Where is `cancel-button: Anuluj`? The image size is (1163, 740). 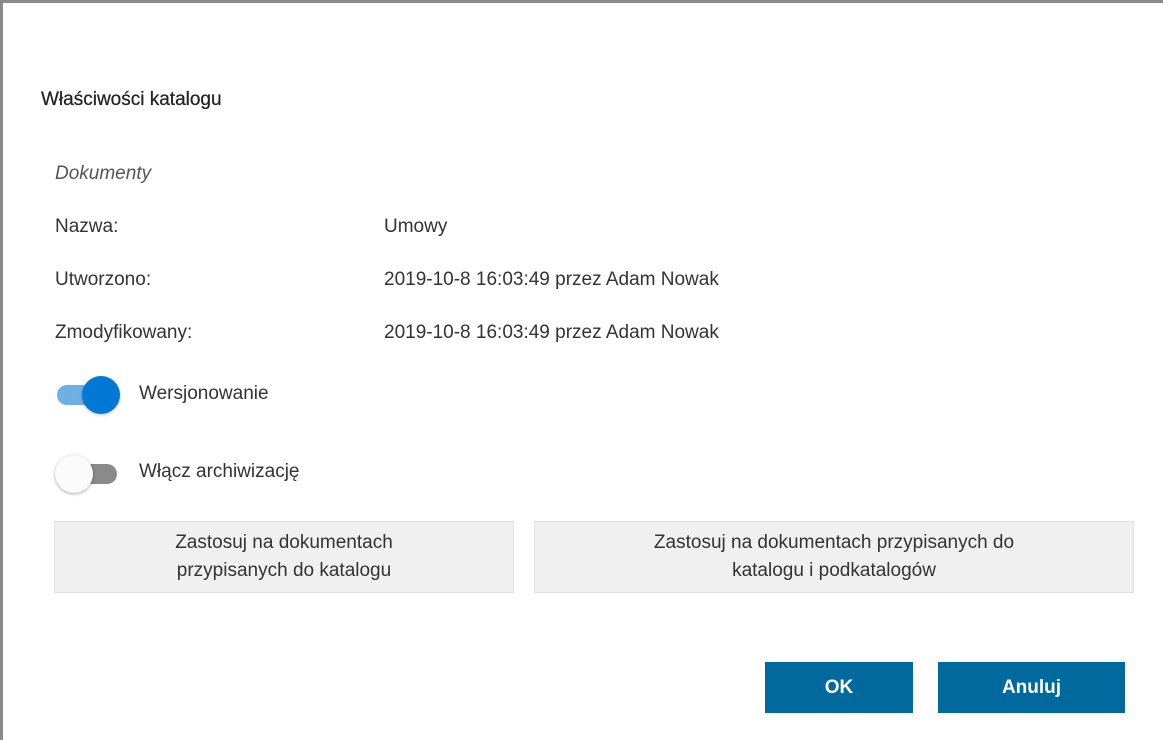 cancel-button: Anuluj is located at coordinates (1031, 687).